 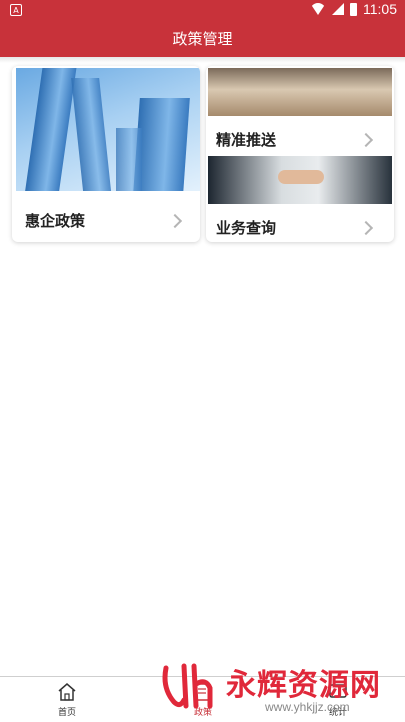 I want to click on watermark-url: www.yhkjjz.com, so click(x=307, y=707).